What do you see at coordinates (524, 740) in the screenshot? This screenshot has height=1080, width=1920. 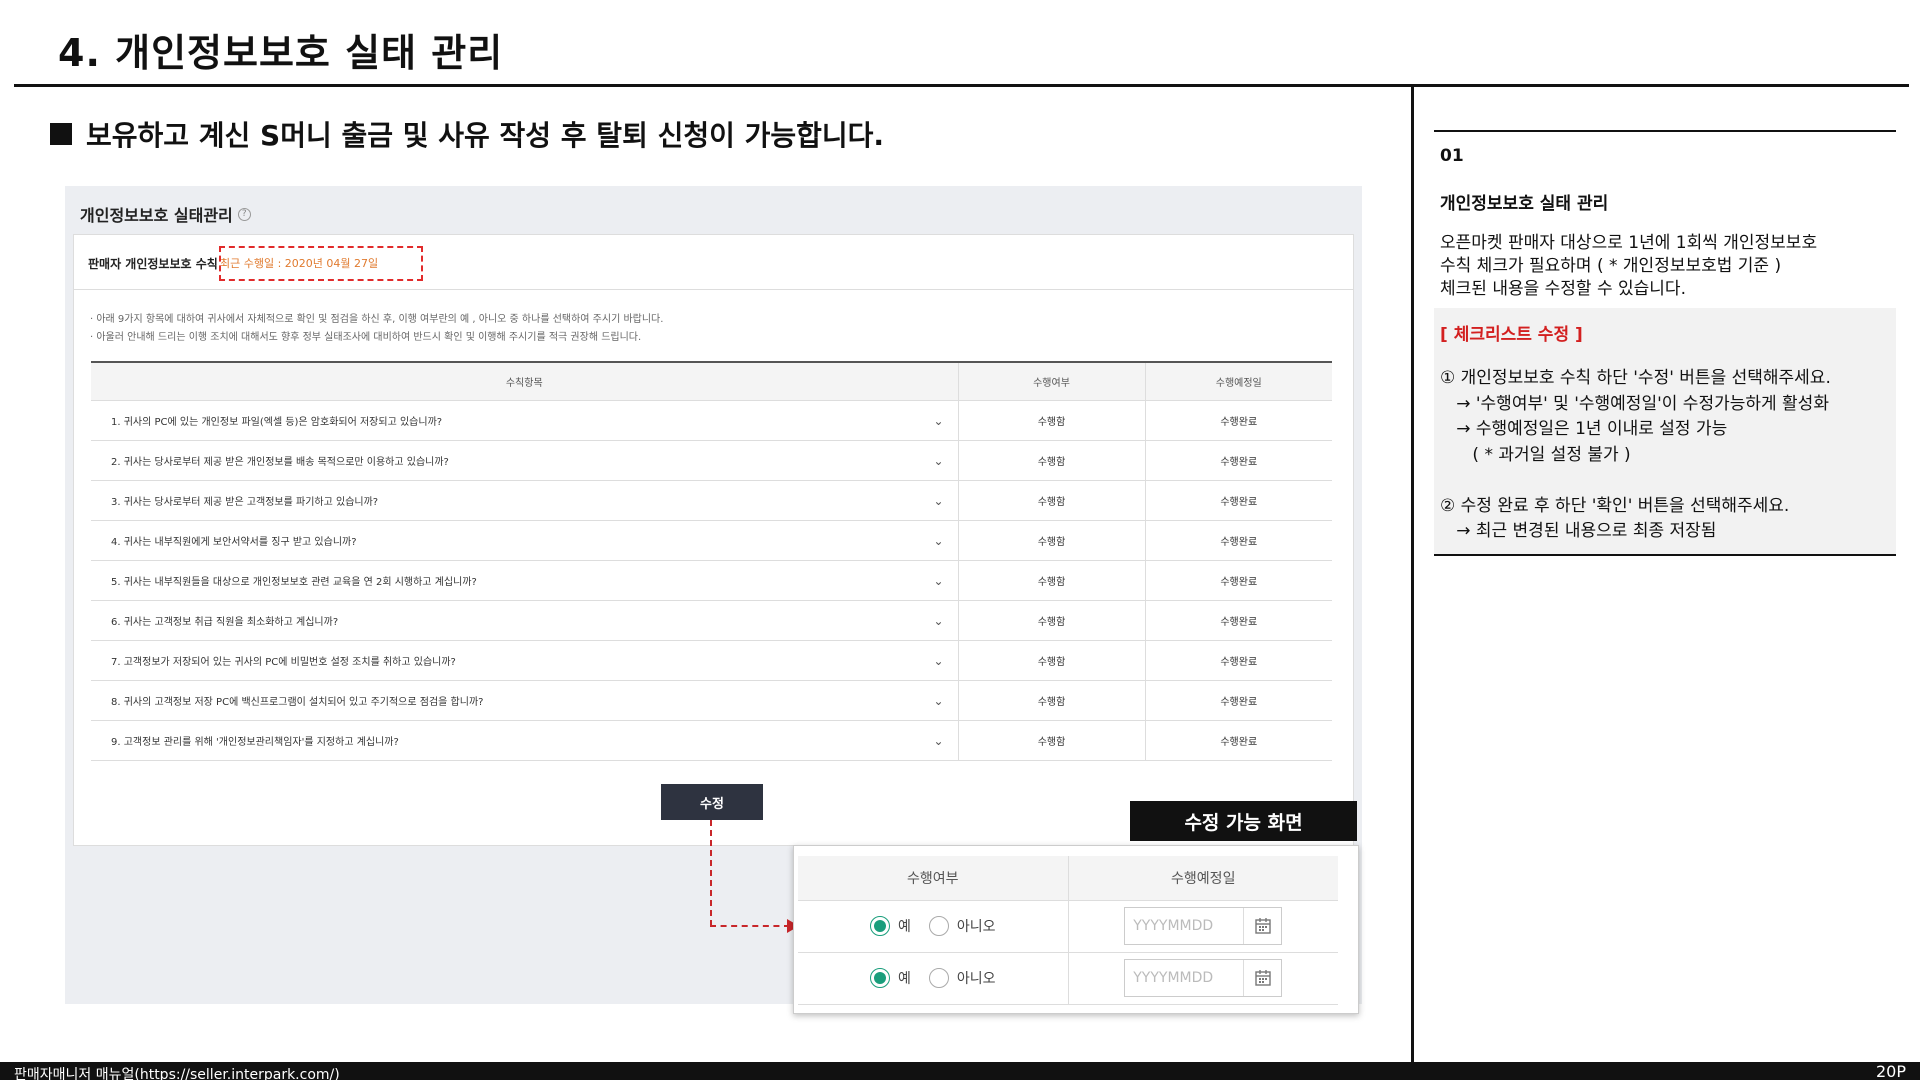 I see `question-cell: 9. 고객정보 관리를 위해 '개인정보관리책임자'를 지정하고 계십니까? ⌄` at bounding box center [524, 740].